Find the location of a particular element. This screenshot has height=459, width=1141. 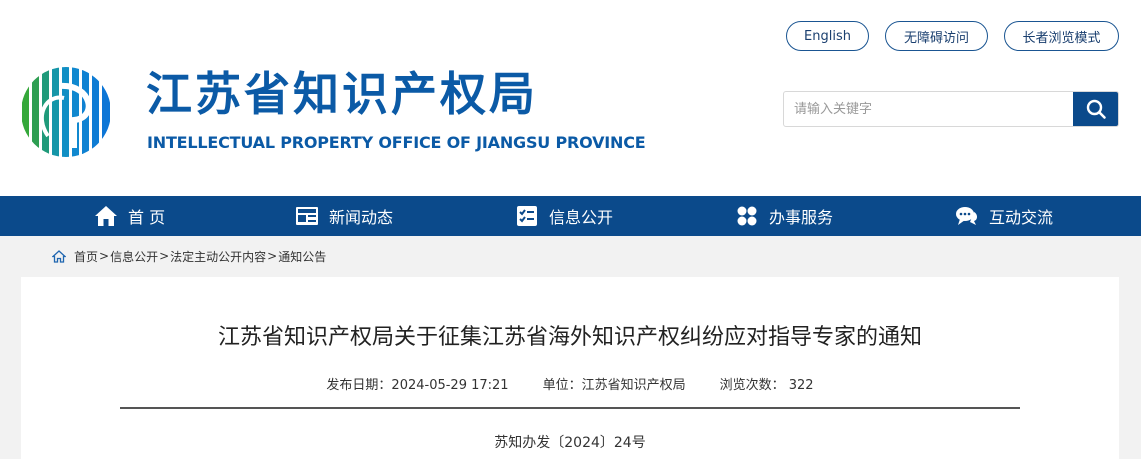

elder-mode-button: 长者浏览模式 is located at coordinates (1061, 36).